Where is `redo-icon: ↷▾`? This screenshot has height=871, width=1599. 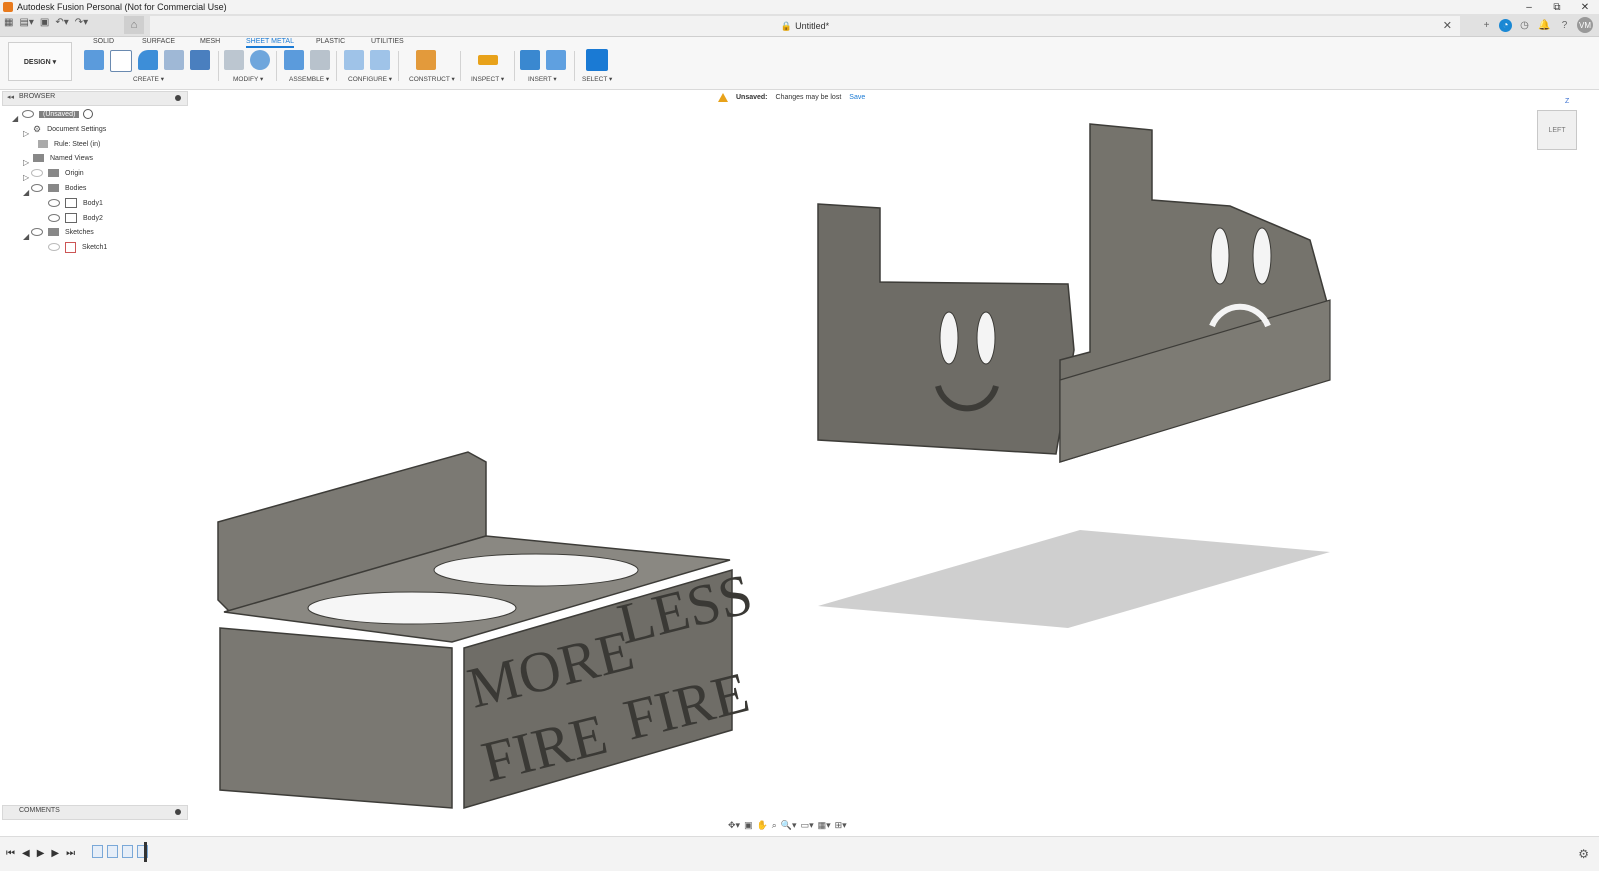 redo-icon: ↷▾ is located at coordinates (81, 22).